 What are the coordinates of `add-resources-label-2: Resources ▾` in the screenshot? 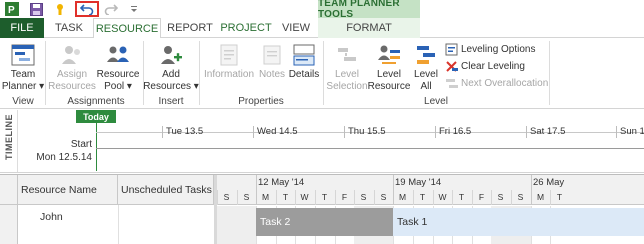 It's located at (171, 86).